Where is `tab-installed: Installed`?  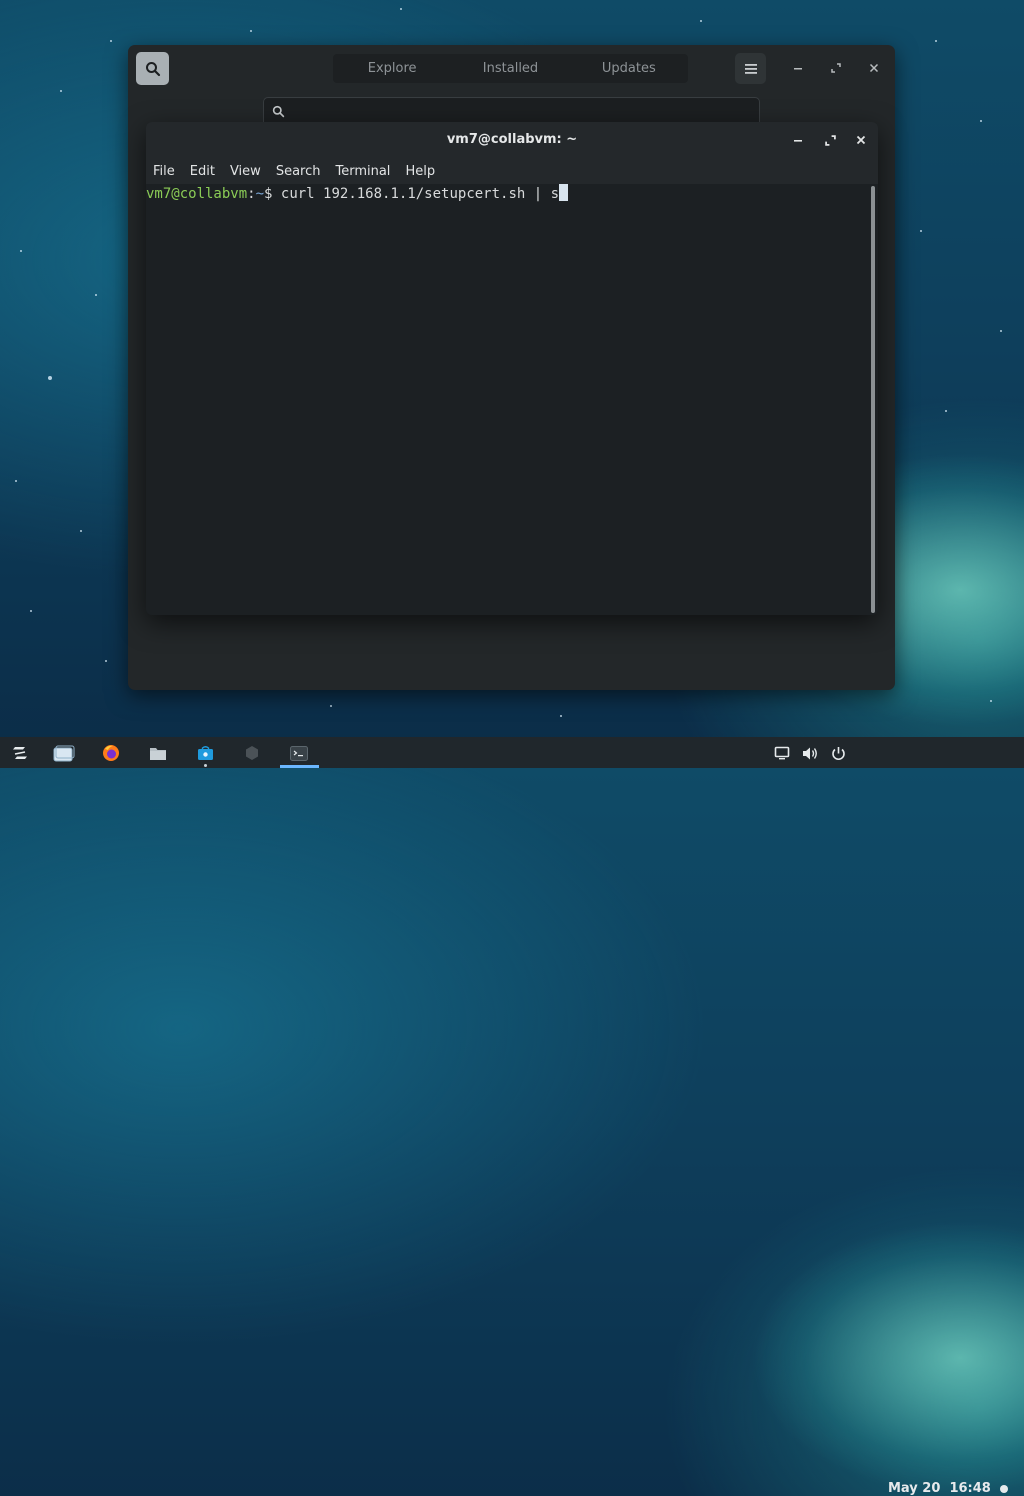
tab-installed: Installed is located at coordinates (510, 68).